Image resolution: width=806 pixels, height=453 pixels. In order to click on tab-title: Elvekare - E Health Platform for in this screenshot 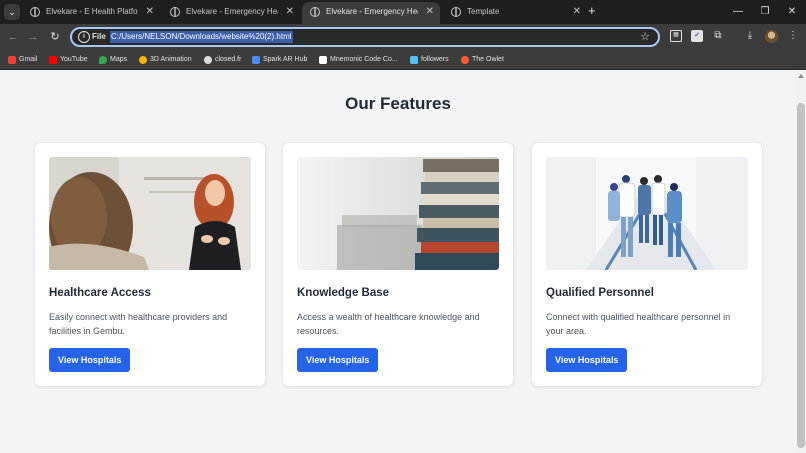, I will do `click(92, 11)`.